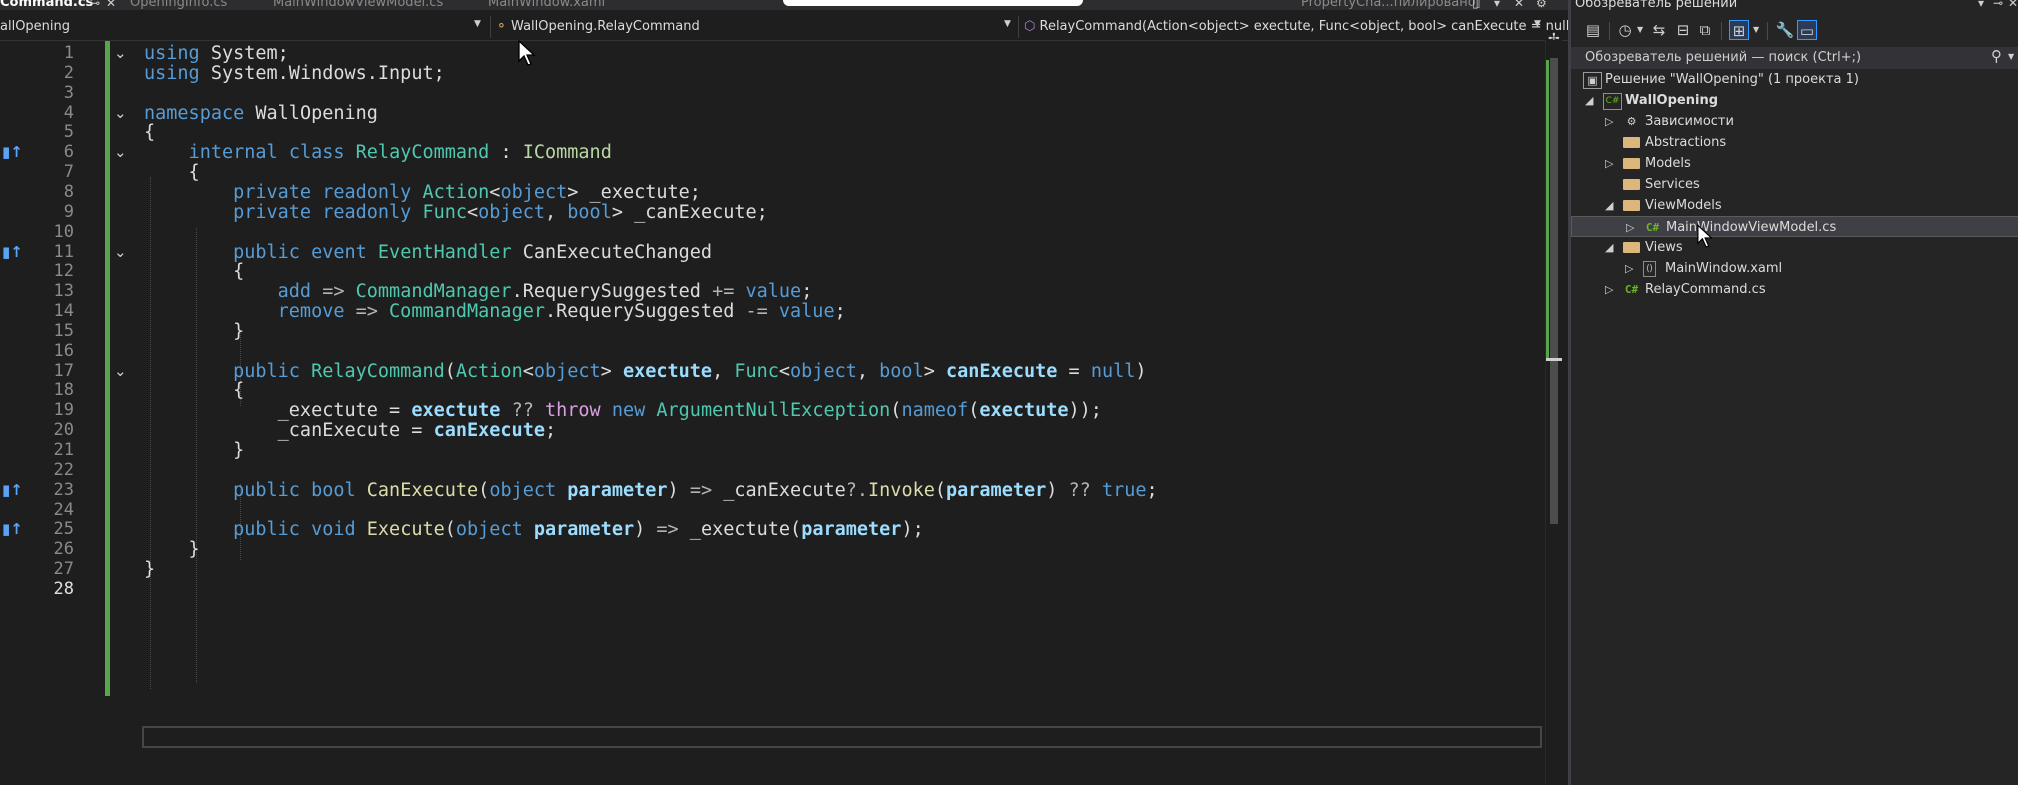 Image resolution: width=2018 pixels, height=785 pixels. I want to click on project-dropdown: allOpening, so click(35, 27).